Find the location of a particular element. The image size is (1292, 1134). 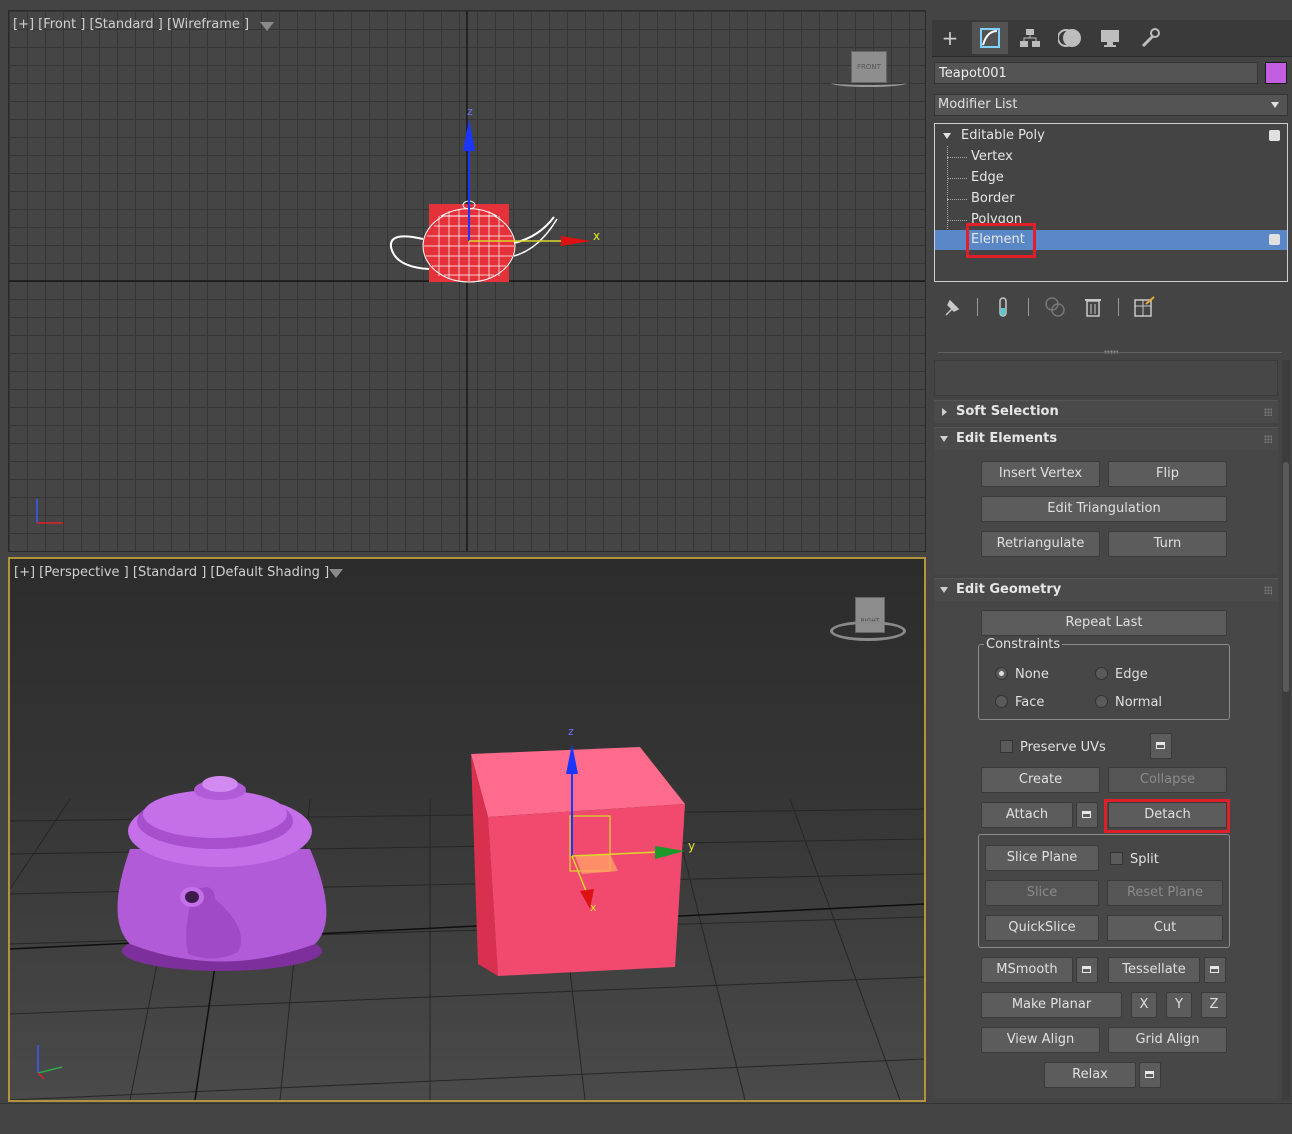

teapot-mesh is located at coordinates (222, 873).